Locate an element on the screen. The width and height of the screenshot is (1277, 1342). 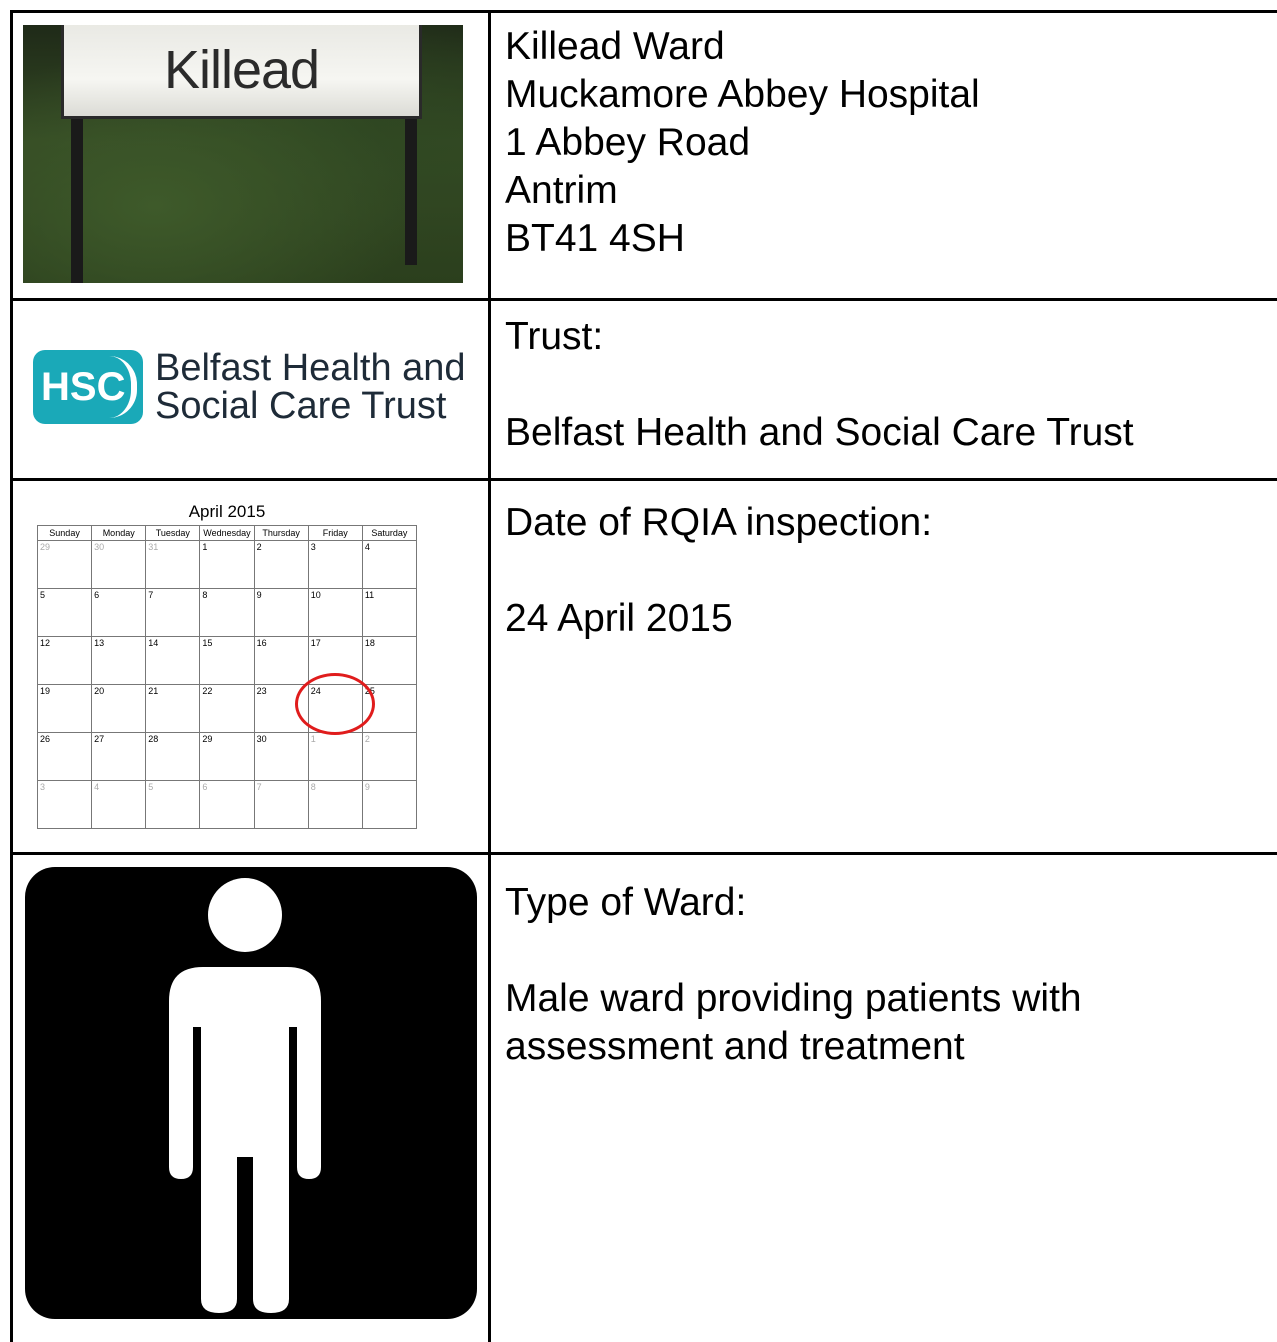
trust-value: Belfast Health and Social Care Trust is located at coordinates (891, 433).